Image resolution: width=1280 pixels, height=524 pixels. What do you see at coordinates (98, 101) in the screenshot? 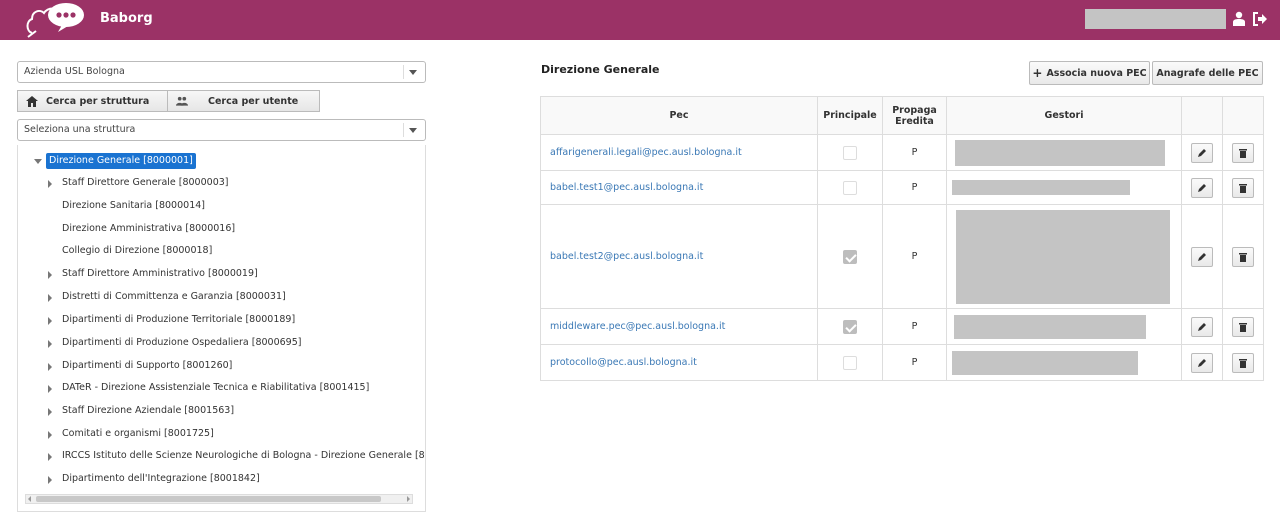
I see `tab-struttura-label: Cerca per struttura` at bounding box center [98, 101].